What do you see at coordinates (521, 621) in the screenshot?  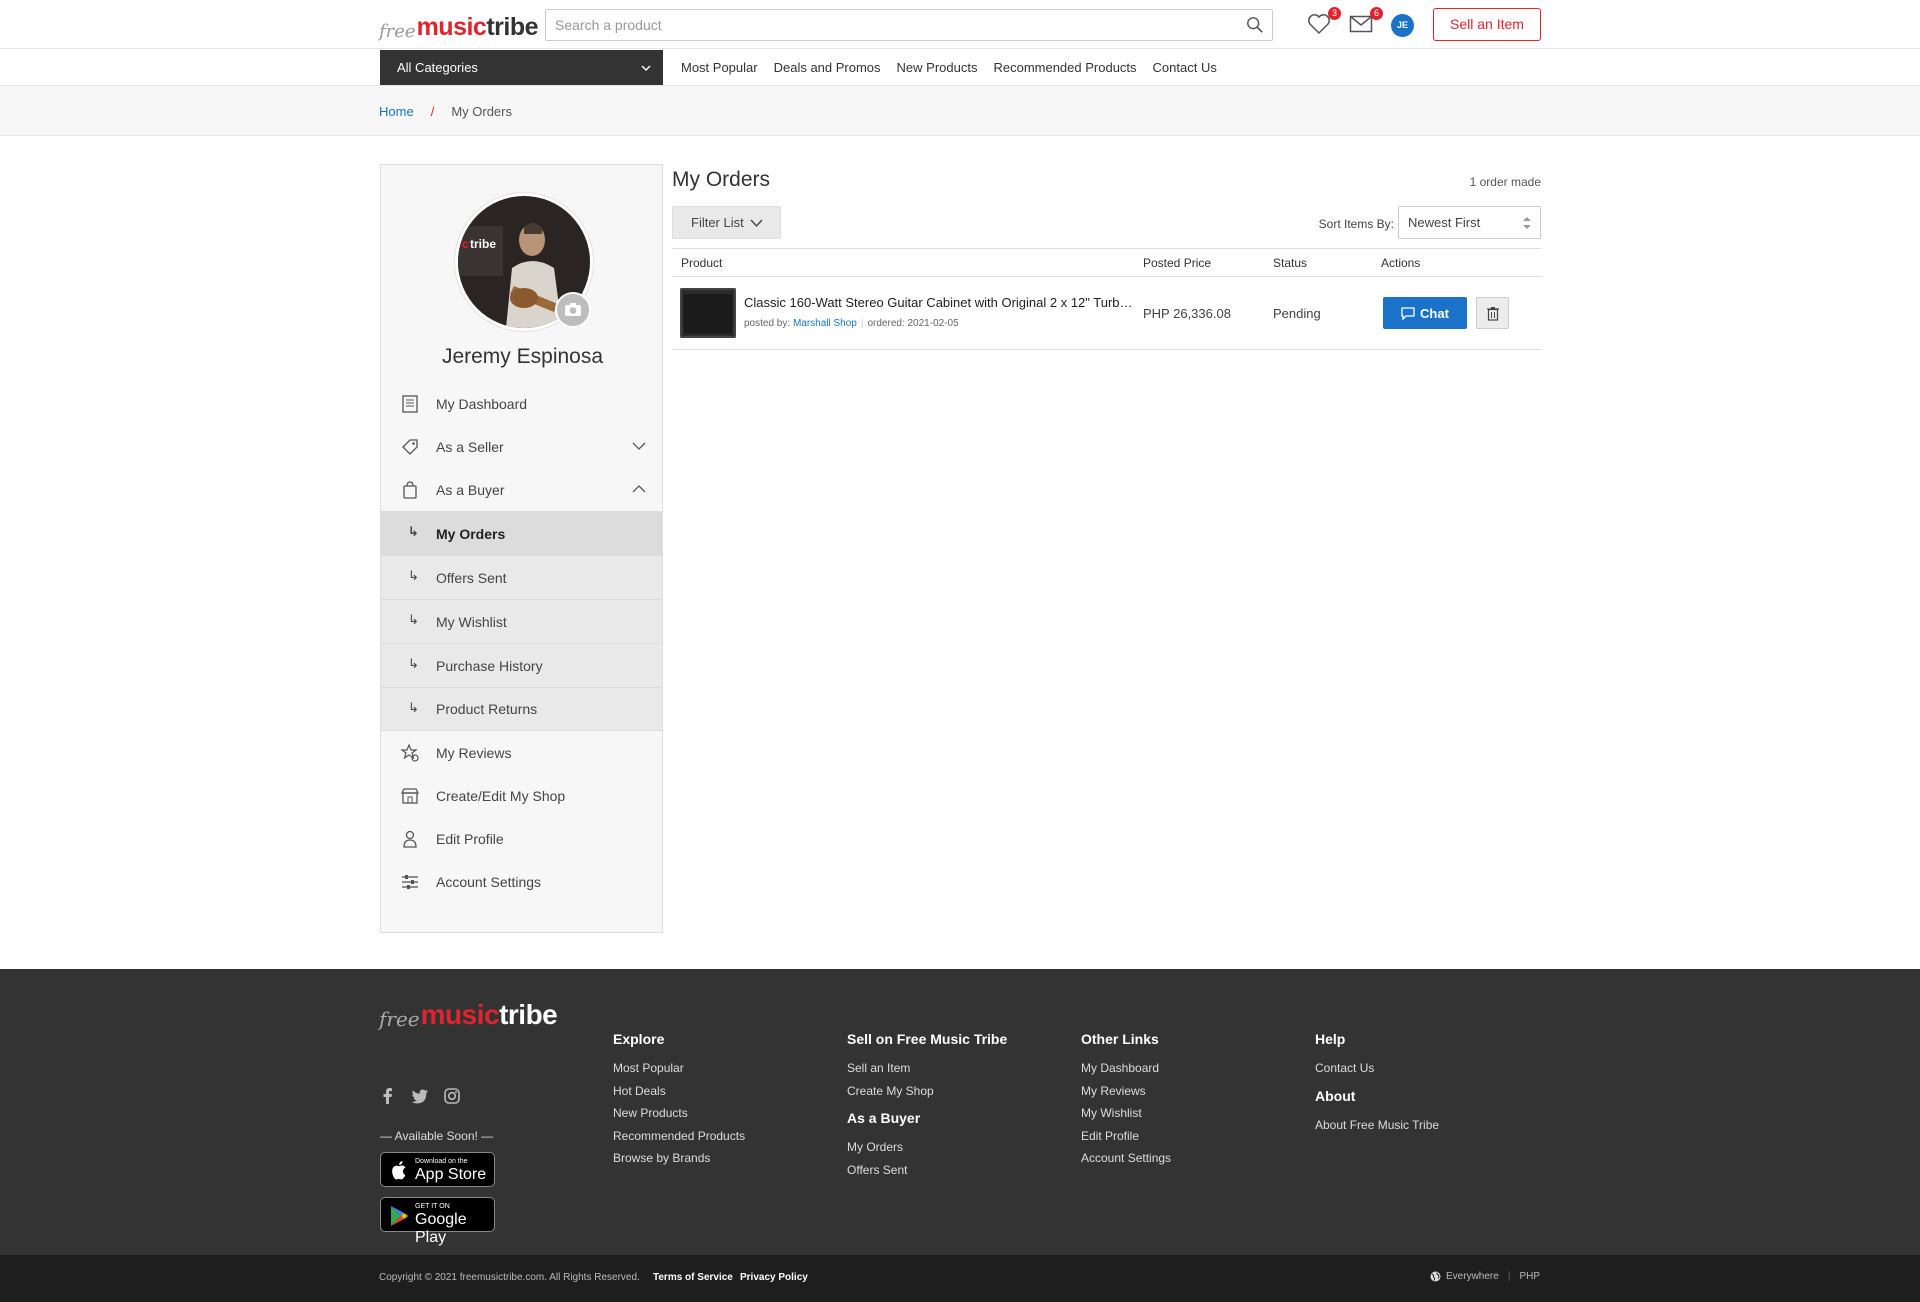 I see `sidebar-subitem-wishlist: ↳ My Wishlist` at bounding box center [521, 621].